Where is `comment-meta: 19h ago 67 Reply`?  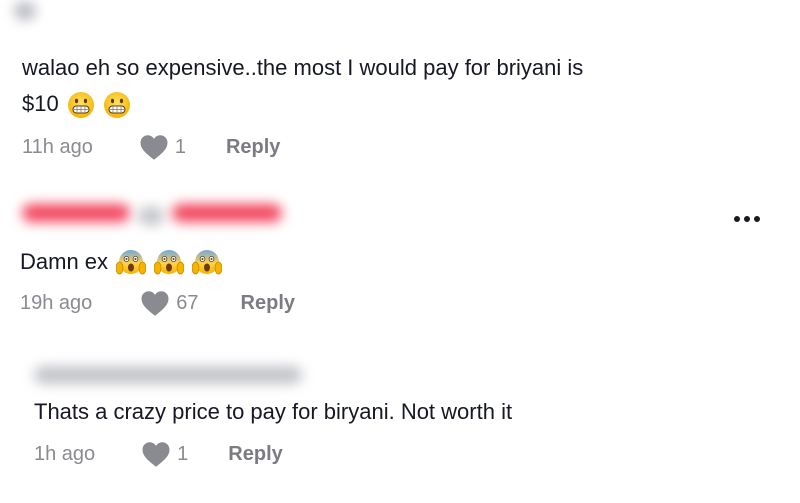 comment-meta: 19h ago 67 Reply is located at coordinates (157, 303).